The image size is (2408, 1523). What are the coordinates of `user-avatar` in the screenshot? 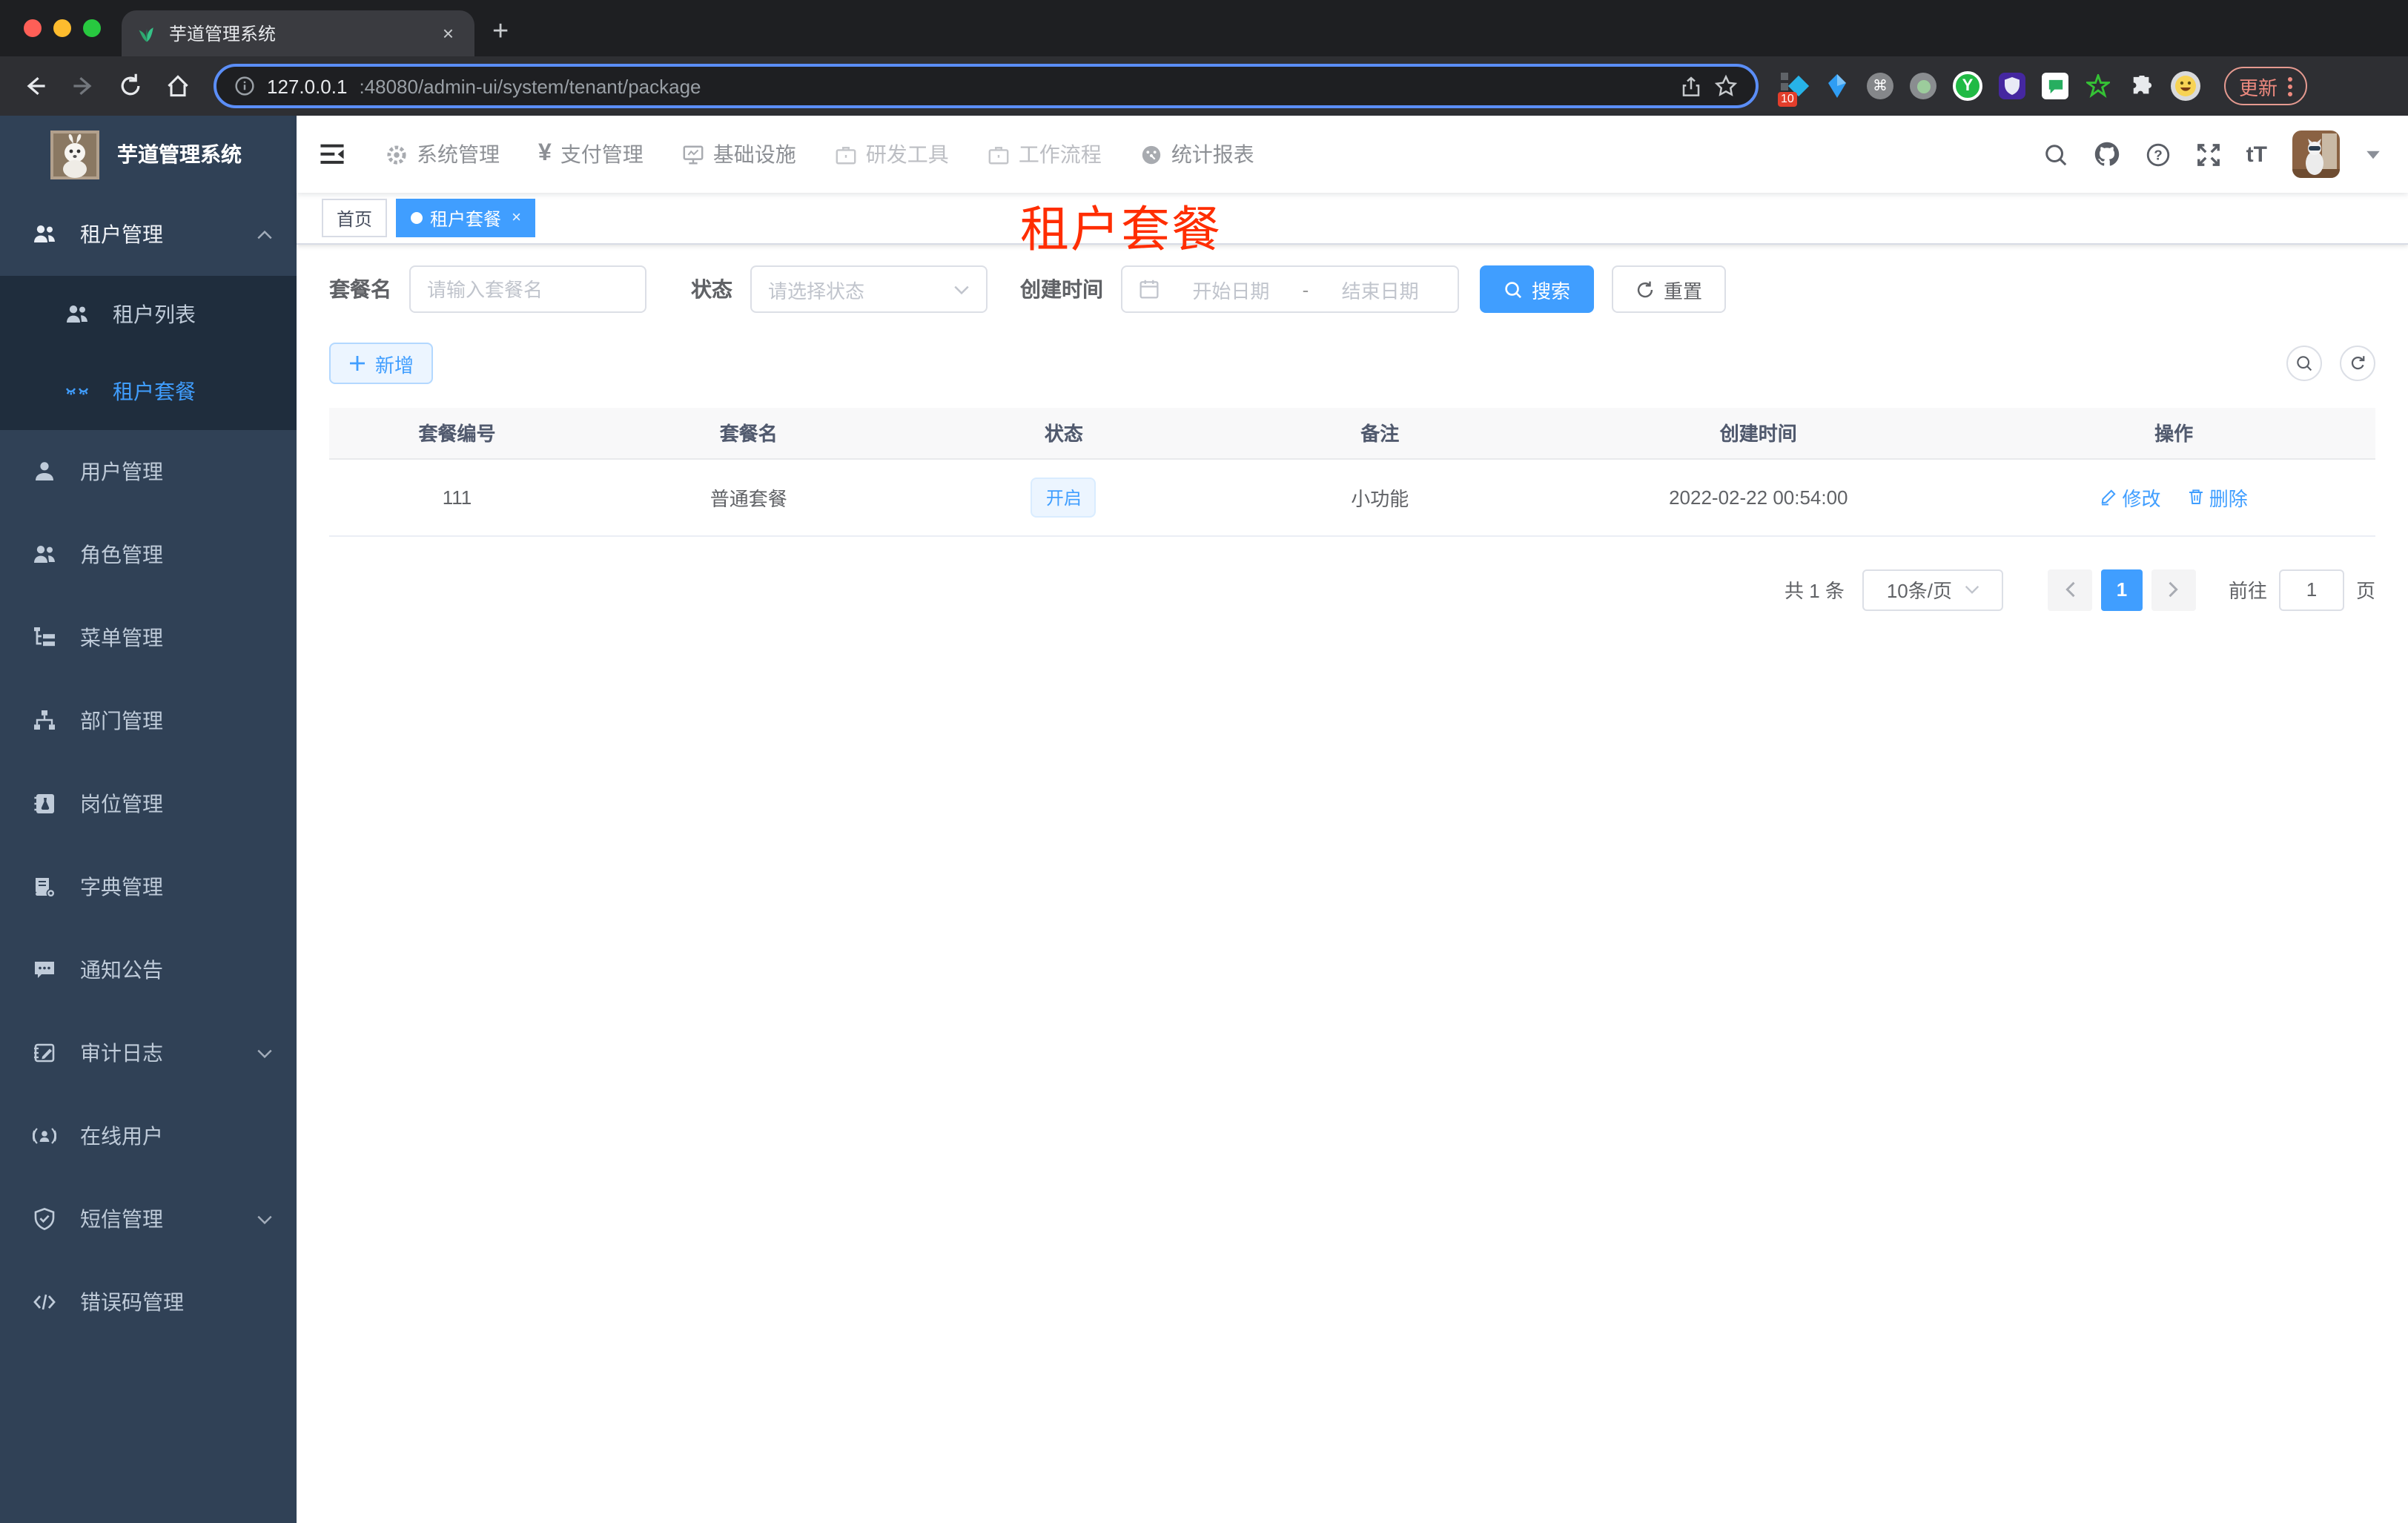 It's located at (2316, 154).